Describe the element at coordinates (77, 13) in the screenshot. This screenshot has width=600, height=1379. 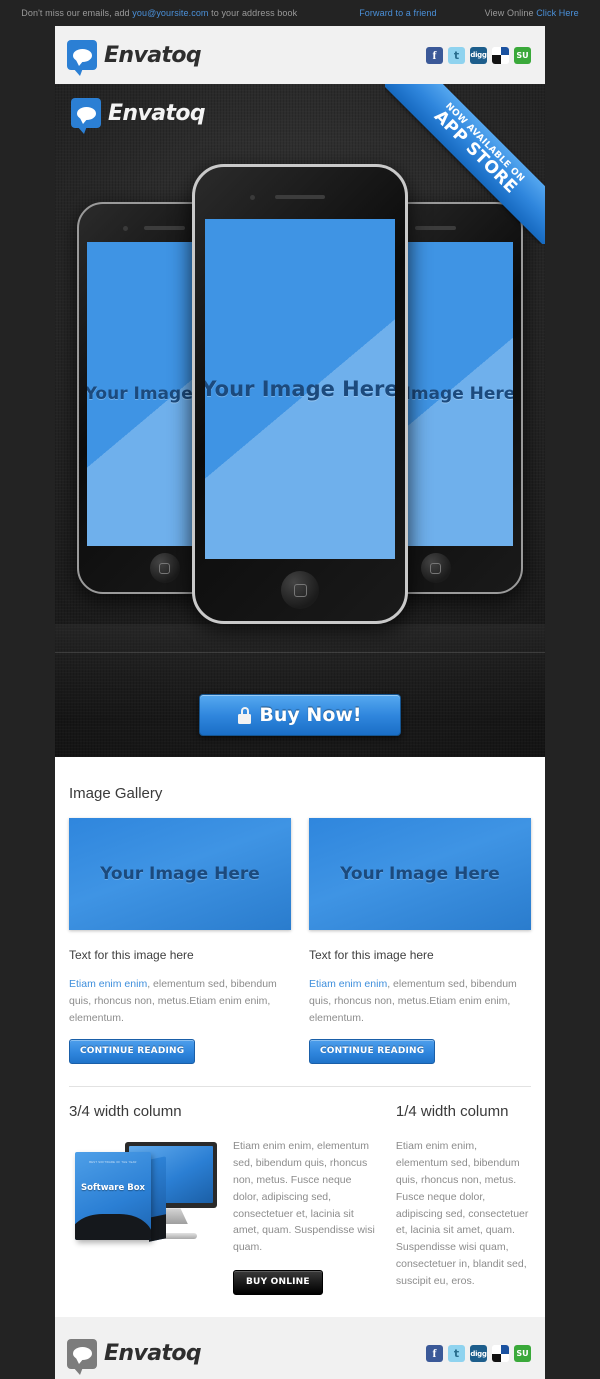
I see `preheader-note-before: Don't miss our emails, add` at that location.